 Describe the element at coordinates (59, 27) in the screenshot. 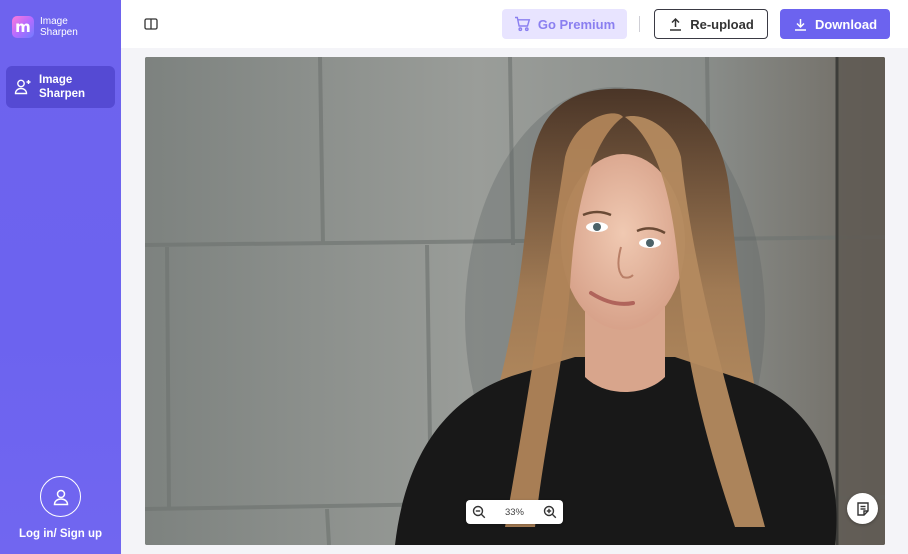

I see `app-name: Image Sharpen` at that location.